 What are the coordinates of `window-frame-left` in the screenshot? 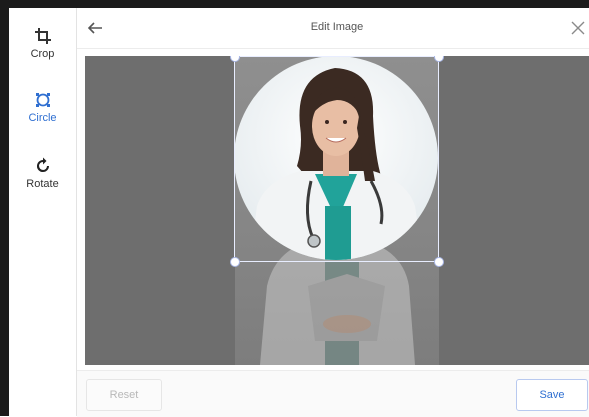 It's located at (4, 208).